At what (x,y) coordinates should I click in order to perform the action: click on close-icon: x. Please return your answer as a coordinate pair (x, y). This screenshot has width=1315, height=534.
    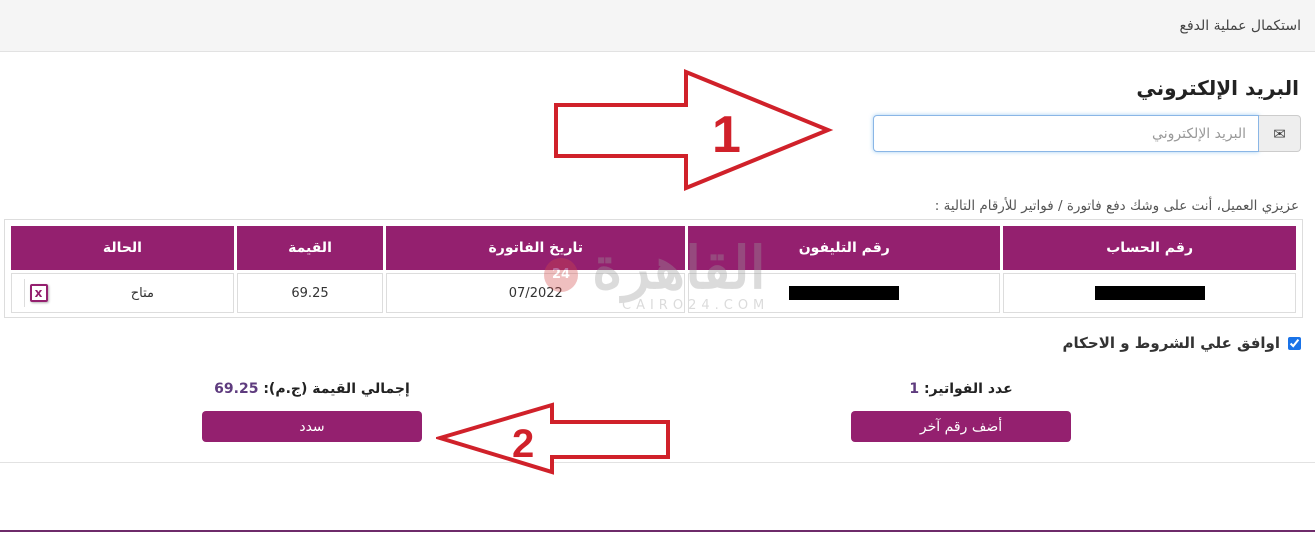
    Looking at the image, I should click on (38, 293).